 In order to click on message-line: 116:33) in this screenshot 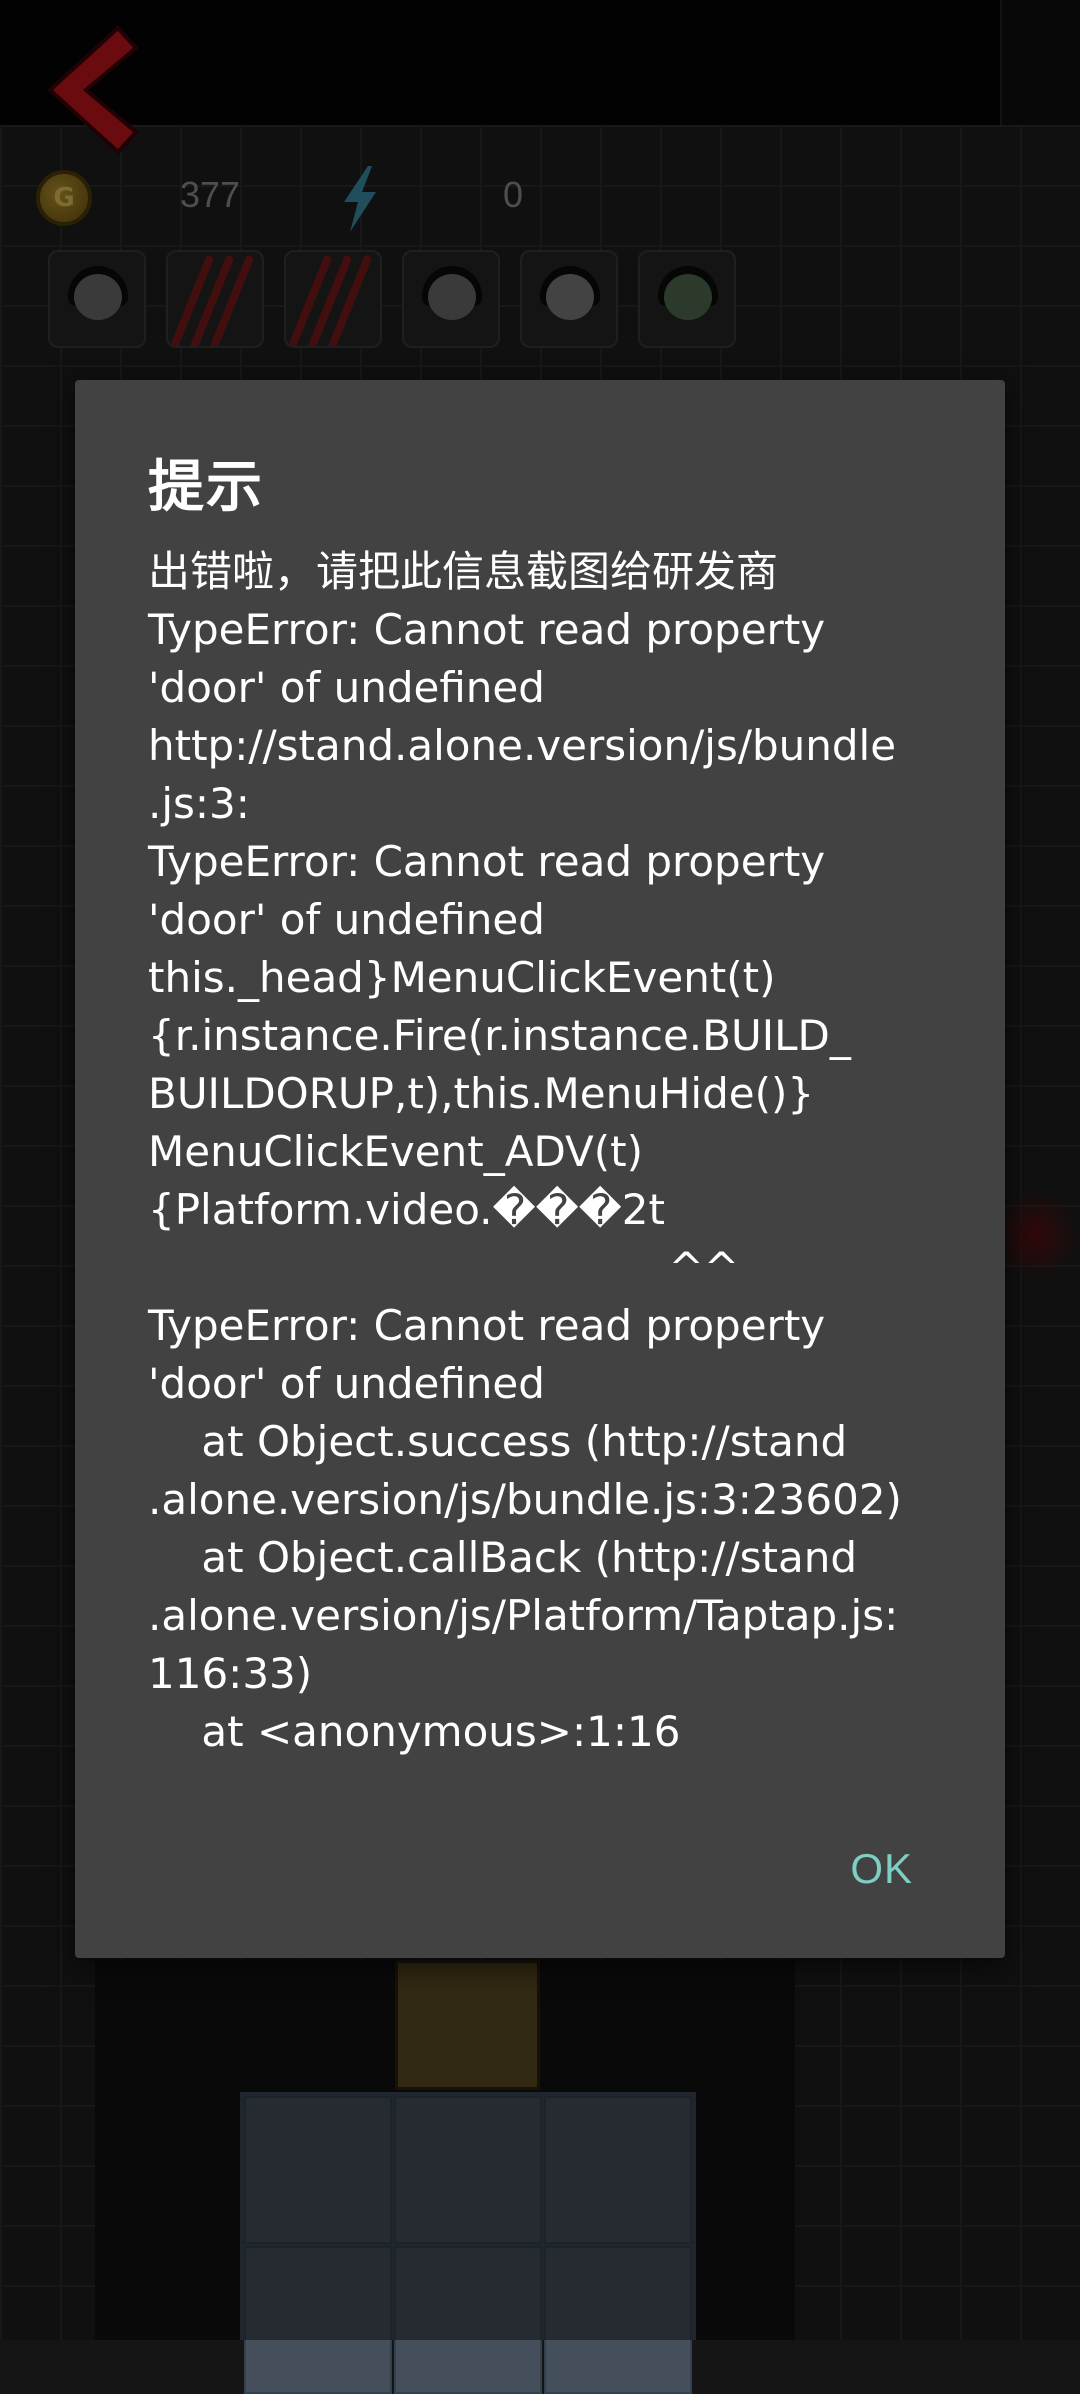, I will do `click(230, 1673)`.